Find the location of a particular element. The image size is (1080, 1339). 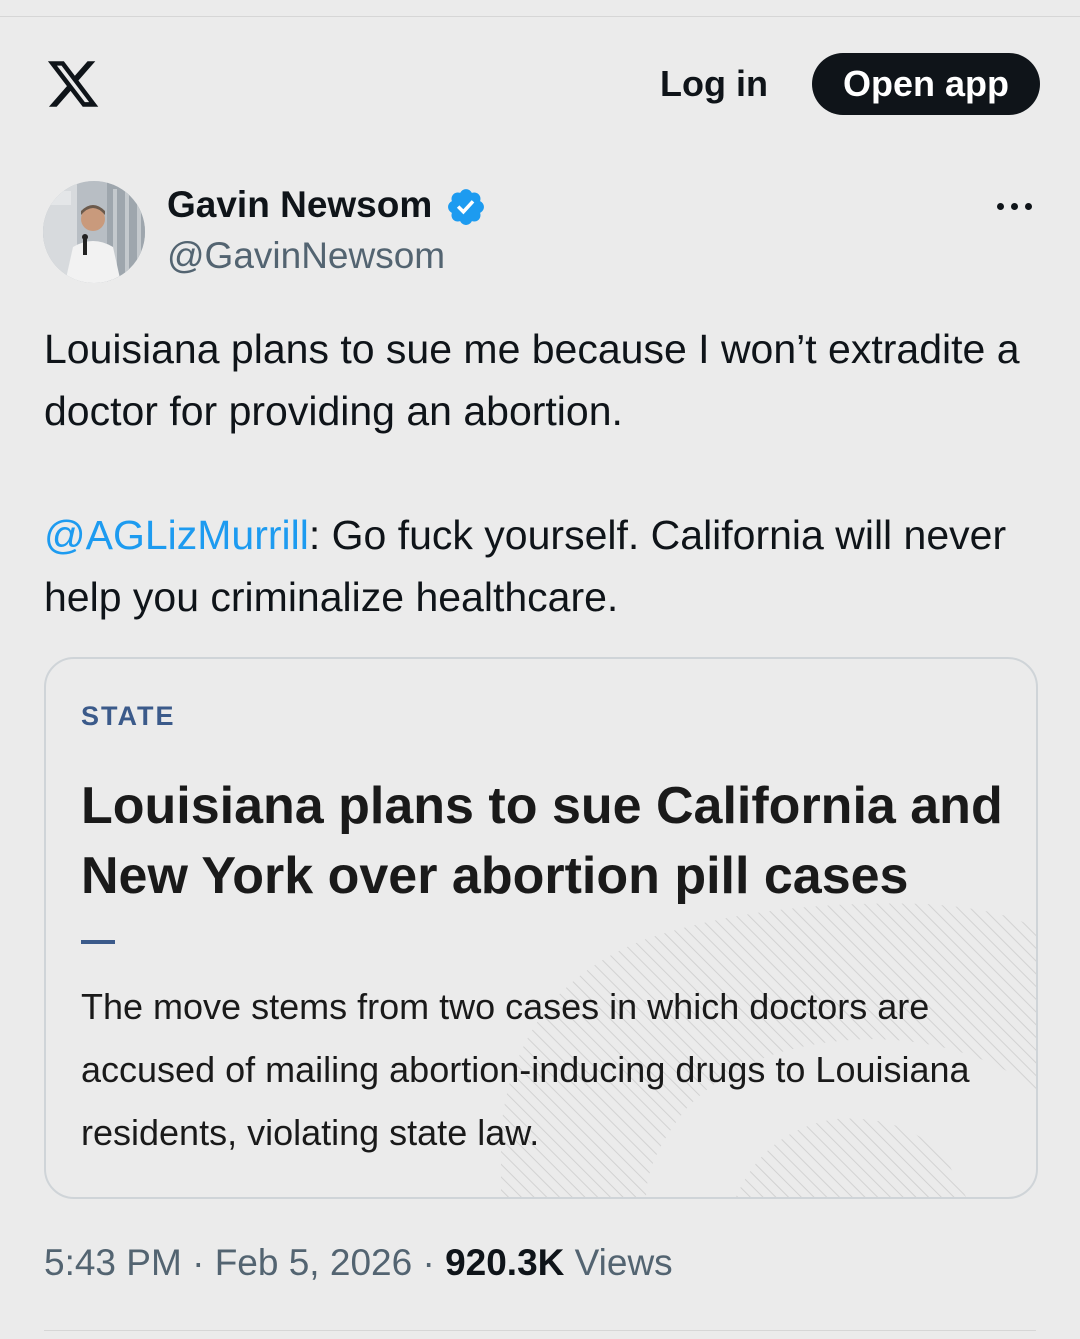

open-app-button: Open app is located at coordinates (926, 84).